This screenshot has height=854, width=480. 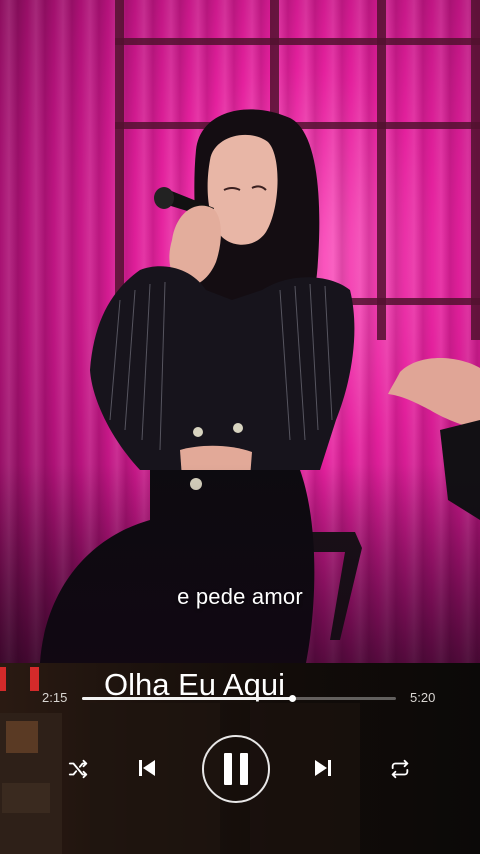 I want to click on shuffle-button, so click(x=78, y=769).